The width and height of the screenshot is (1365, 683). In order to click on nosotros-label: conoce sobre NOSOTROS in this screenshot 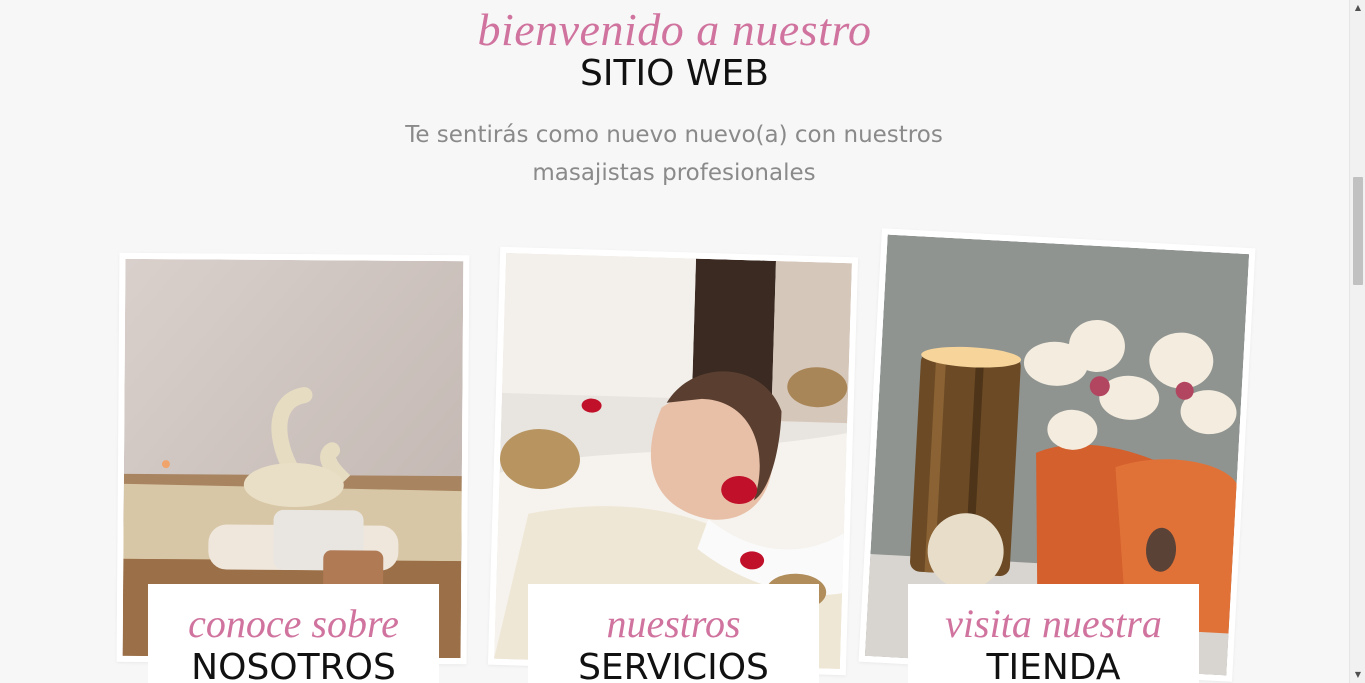, I will do `click(293, 633)`.